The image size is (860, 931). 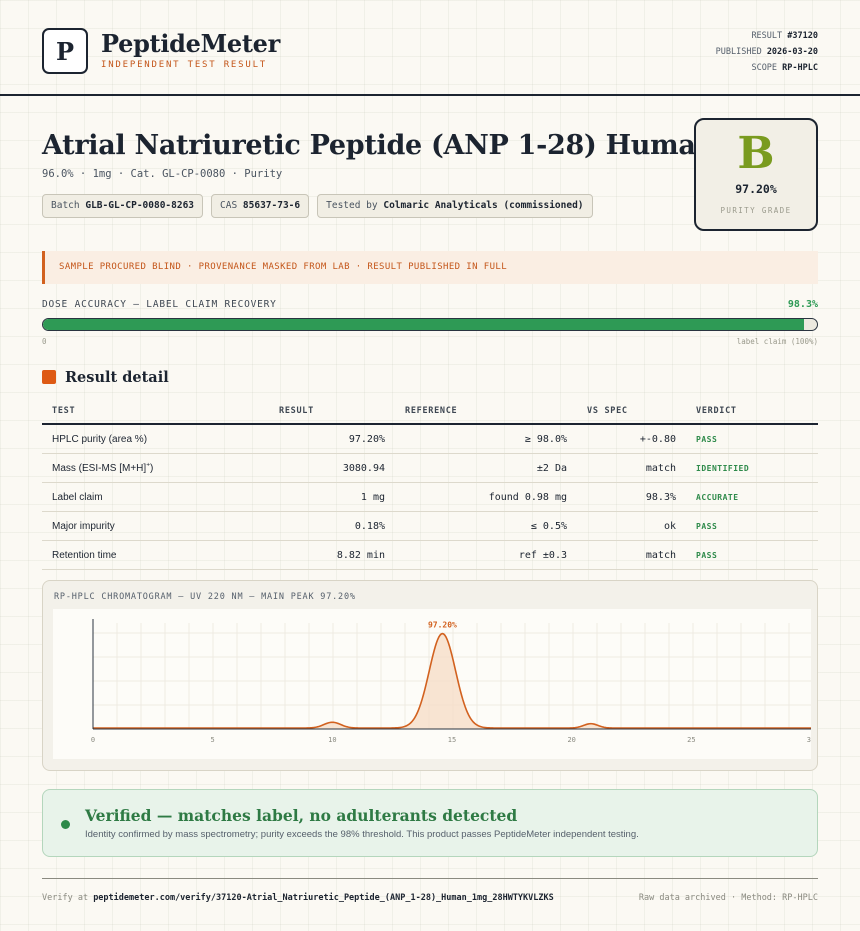 What do you see at coordinates (369, 526) in the screenshot?
I see `cell-result: 0.18%` at bounding box center [369, 526].